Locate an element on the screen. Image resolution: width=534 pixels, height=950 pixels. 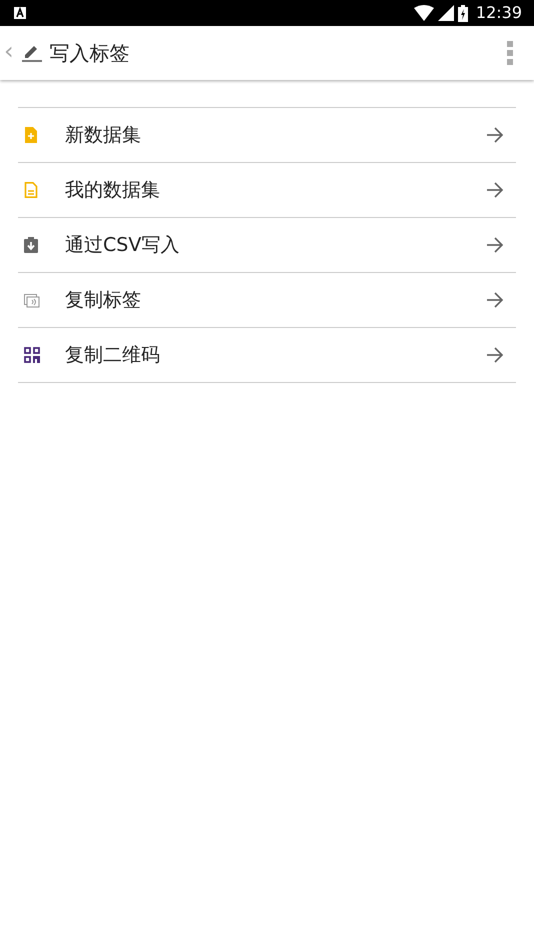
pencil-icon is located at coordinates (32, 53).